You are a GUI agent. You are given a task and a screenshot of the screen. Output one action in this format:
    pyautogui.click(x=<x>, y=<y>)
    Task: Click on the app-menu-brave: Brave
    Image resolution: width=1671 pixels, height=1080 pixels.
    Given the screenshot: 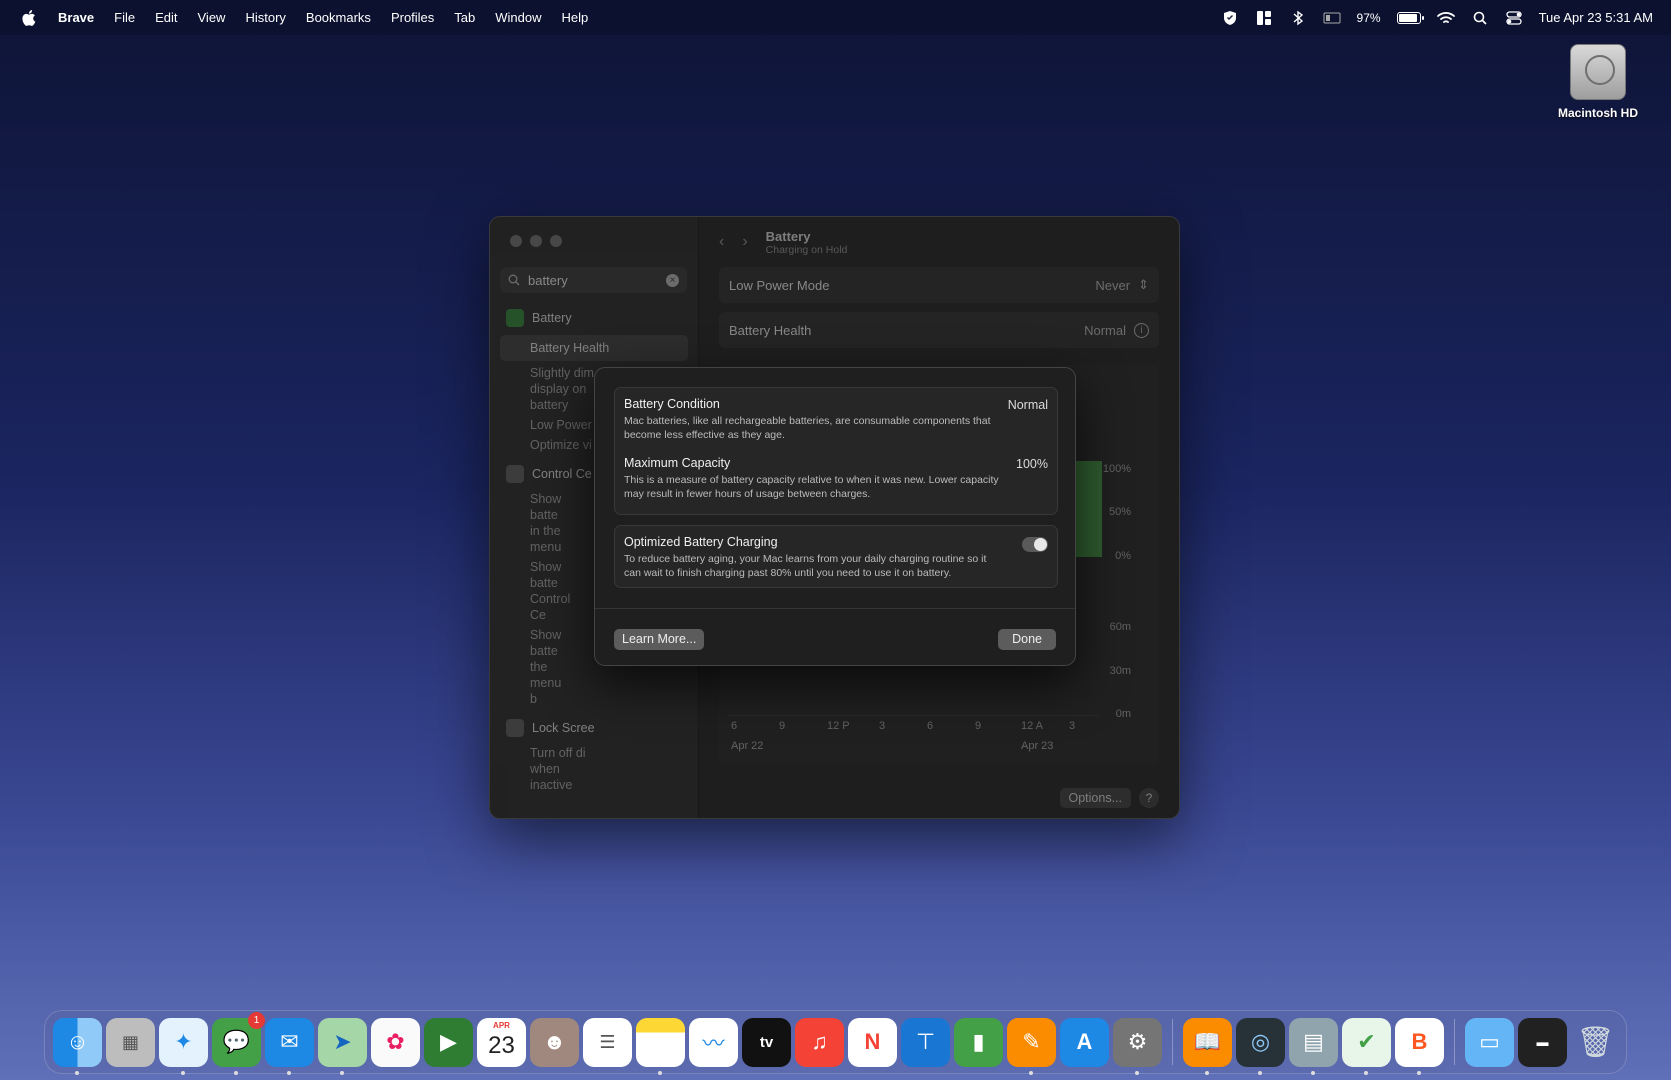 What is the action you would take?
    pyautogui.click(x=76, y=17)
    